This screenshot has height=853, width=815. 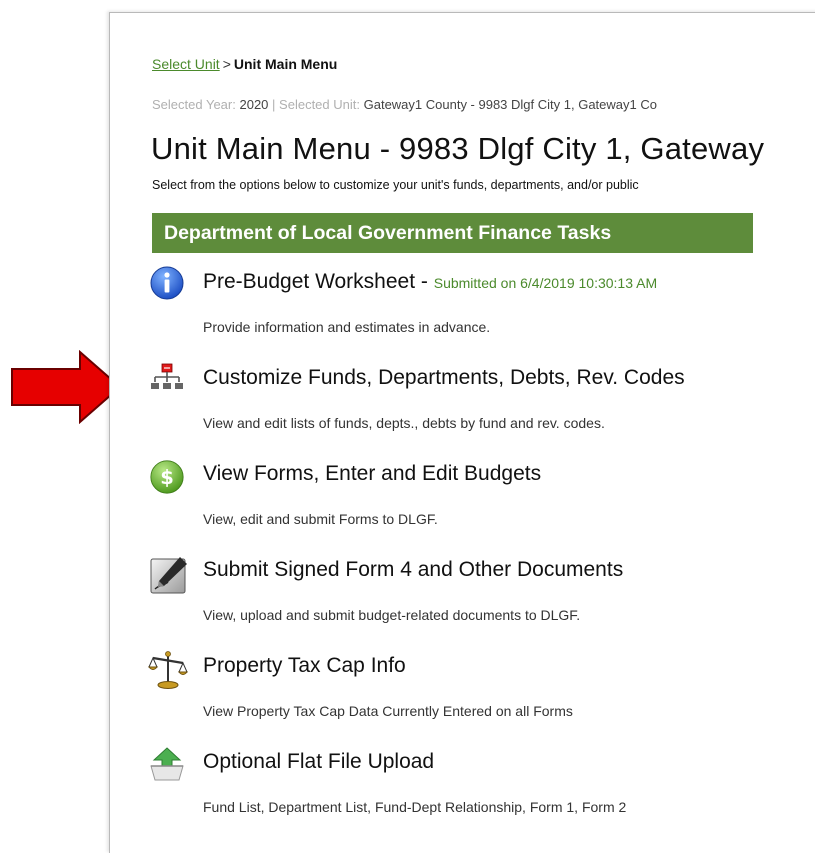 What do you see at coordinates (186, 64) in the screenshot?
I see `breadcrumb-select-unit-link: Select Unit` at bounding box center [186, 64].